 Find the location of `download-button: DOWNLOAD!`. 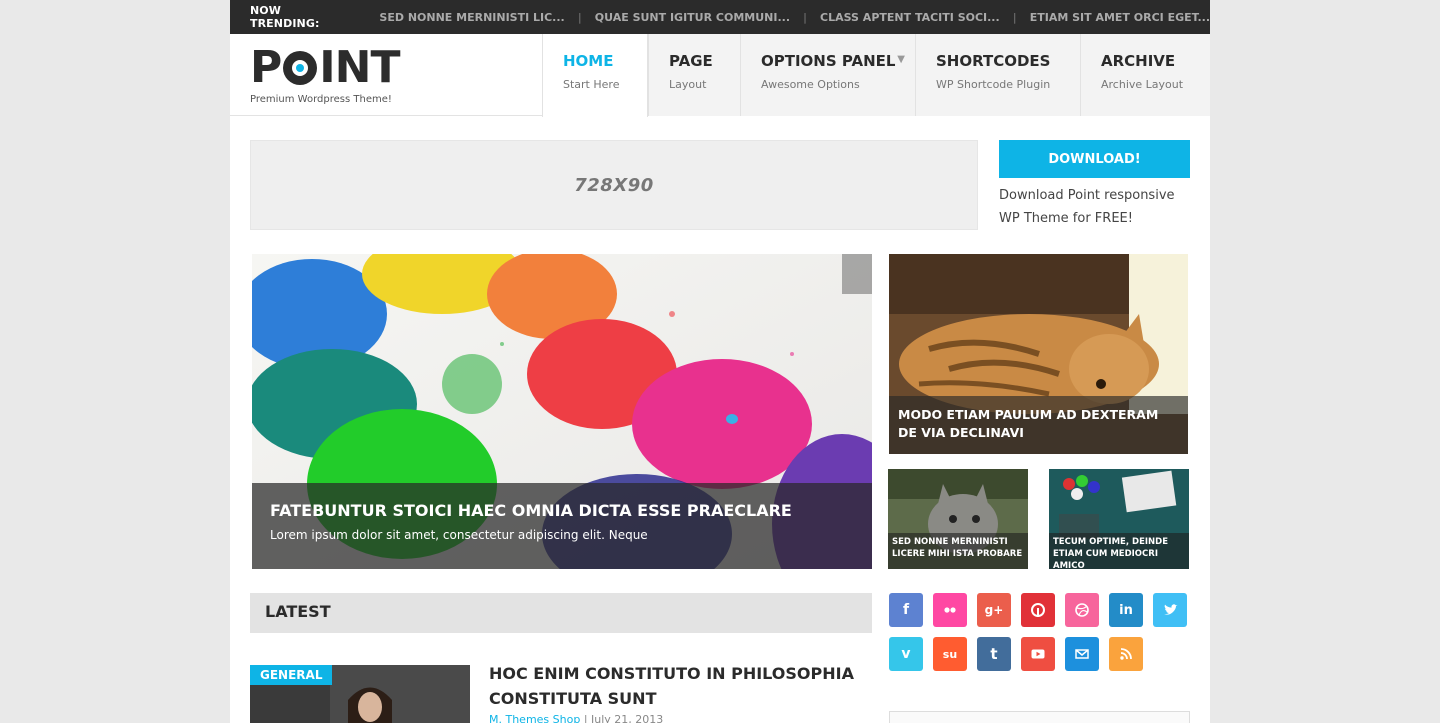

download-button: DOWNLOAD! is located at coordinates (1094, 159).